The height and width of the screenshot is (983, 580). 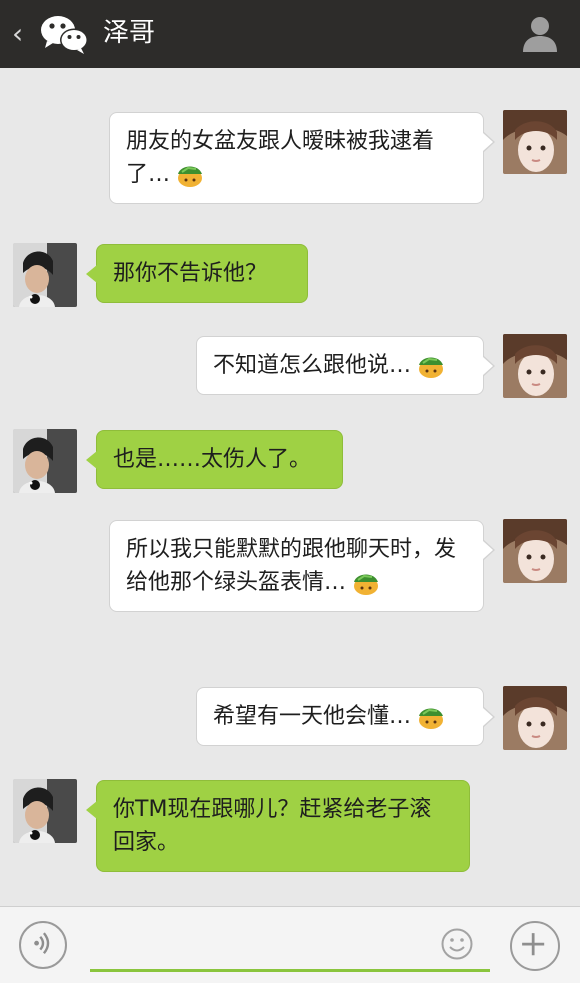 I want to click on plus-icon, so click(x=533, y=944).